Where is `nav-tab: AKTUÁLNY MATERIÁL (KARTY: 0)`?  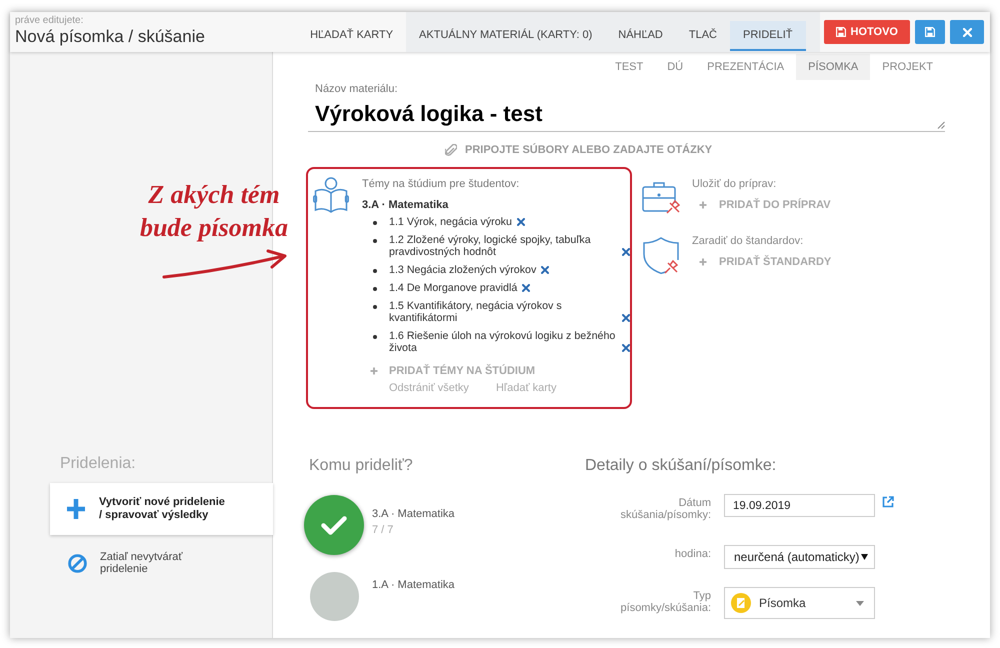 nav-tab: AKTUÁLNY MATERIÁL (KARTY: 0) is located at coordinates (506, 36).